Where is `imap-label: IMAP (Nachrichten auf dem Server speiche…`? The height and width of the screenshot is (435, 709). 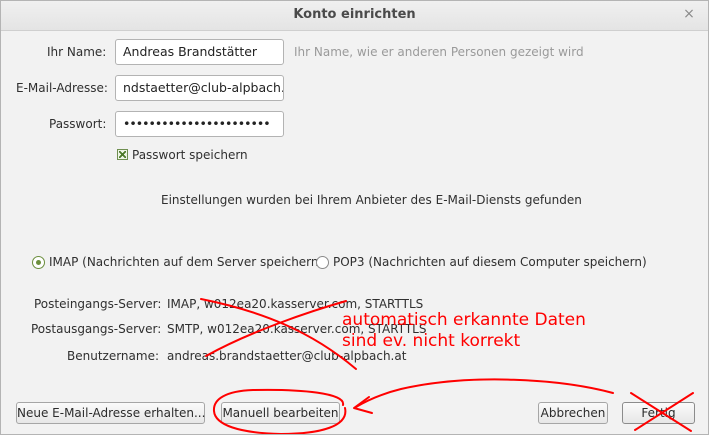
imap-label: IMAP (Nachrichten auf dem Server speiche… is located at coordinates (186, 262).